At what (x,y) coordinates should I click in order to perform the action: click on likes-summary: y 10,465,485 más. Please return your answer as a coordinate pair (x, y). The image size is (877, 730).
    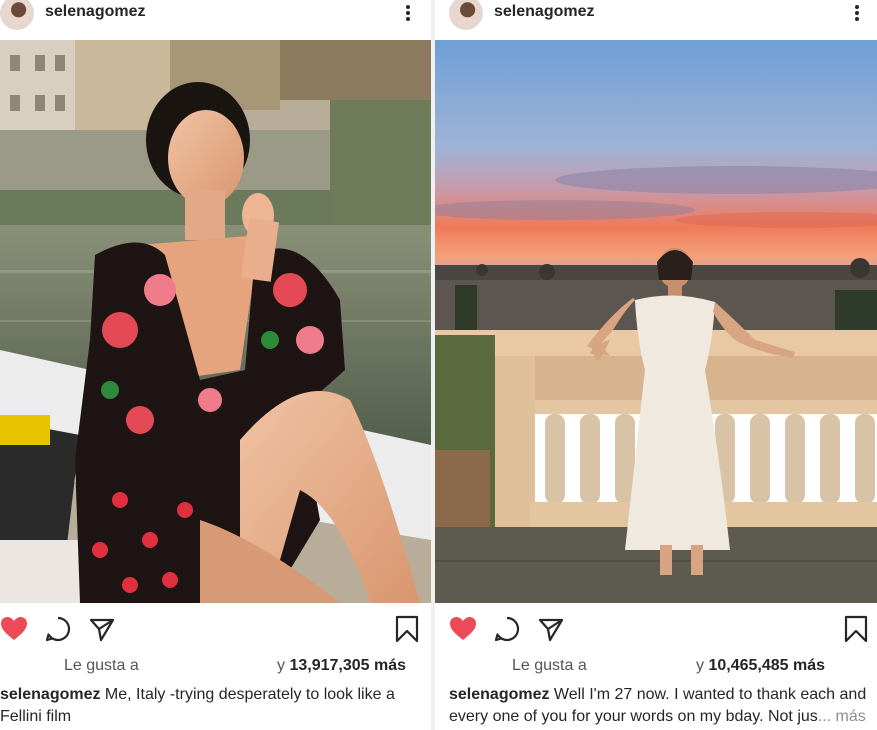
    Looking at the image, I should click on (760, 666).